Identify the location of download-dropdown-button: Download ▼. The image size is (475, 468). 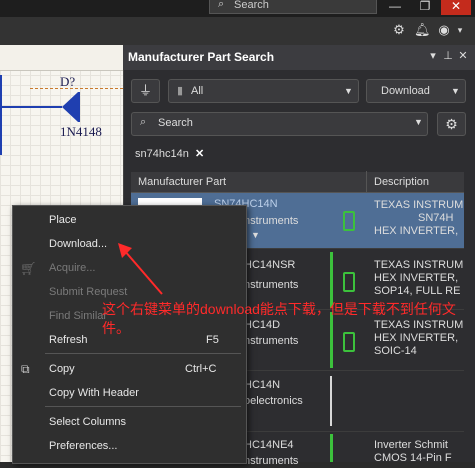
(416, 91).